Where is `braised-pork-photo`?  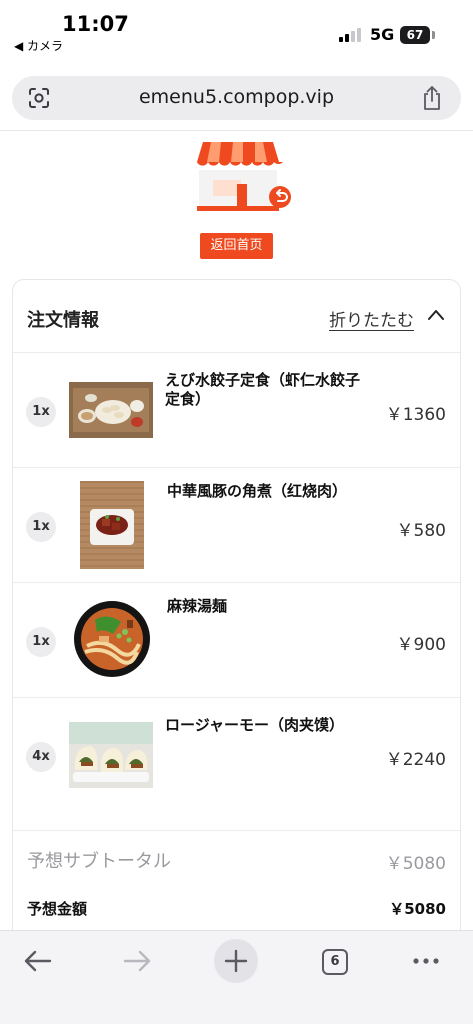
braised-pork-photo is located at coordinates (112, 525).